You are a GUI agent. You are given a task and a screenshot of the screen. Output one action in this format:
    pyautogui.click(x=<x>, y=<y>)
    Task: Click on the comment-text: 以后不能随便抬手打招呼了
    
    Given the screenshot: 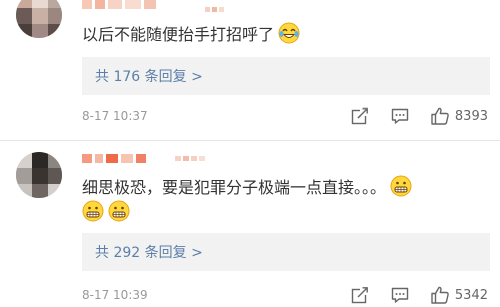 What is the action you would take?
    pyautogui.click(x=191, y=35)
    